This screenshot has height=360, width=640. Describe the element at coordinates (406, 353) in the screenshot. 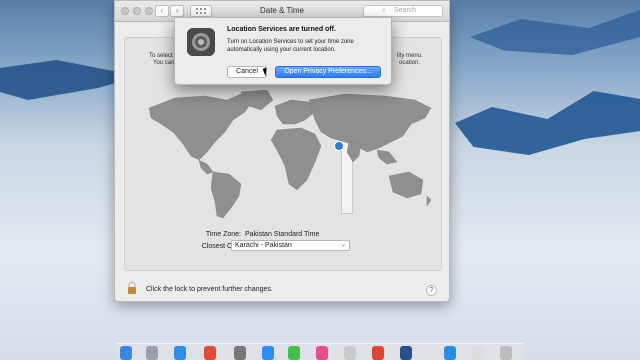

I see `appstore2-icon` at that location.